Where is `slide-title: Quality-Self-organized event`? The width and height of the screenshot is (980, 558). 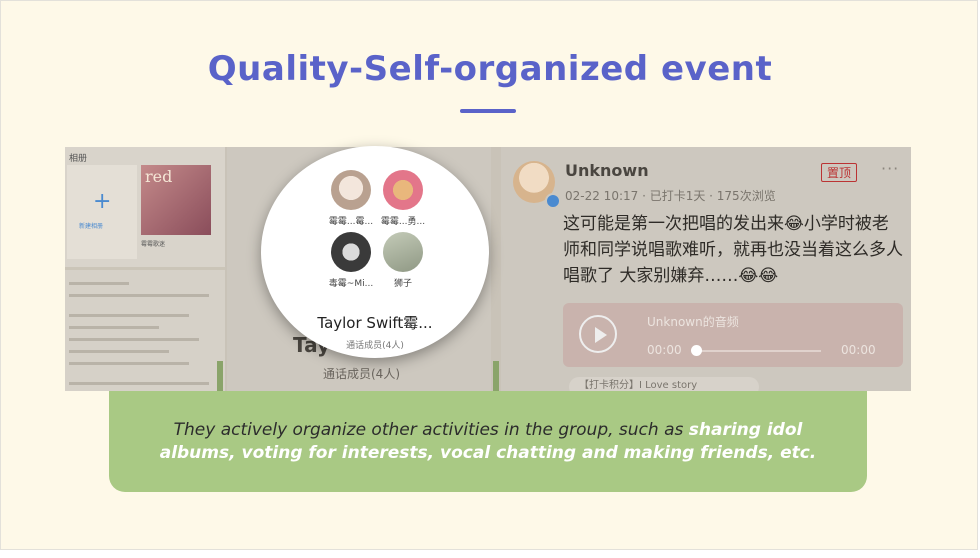
slide-title: Quality-Self-organized event is located at coordinates (490, 69).